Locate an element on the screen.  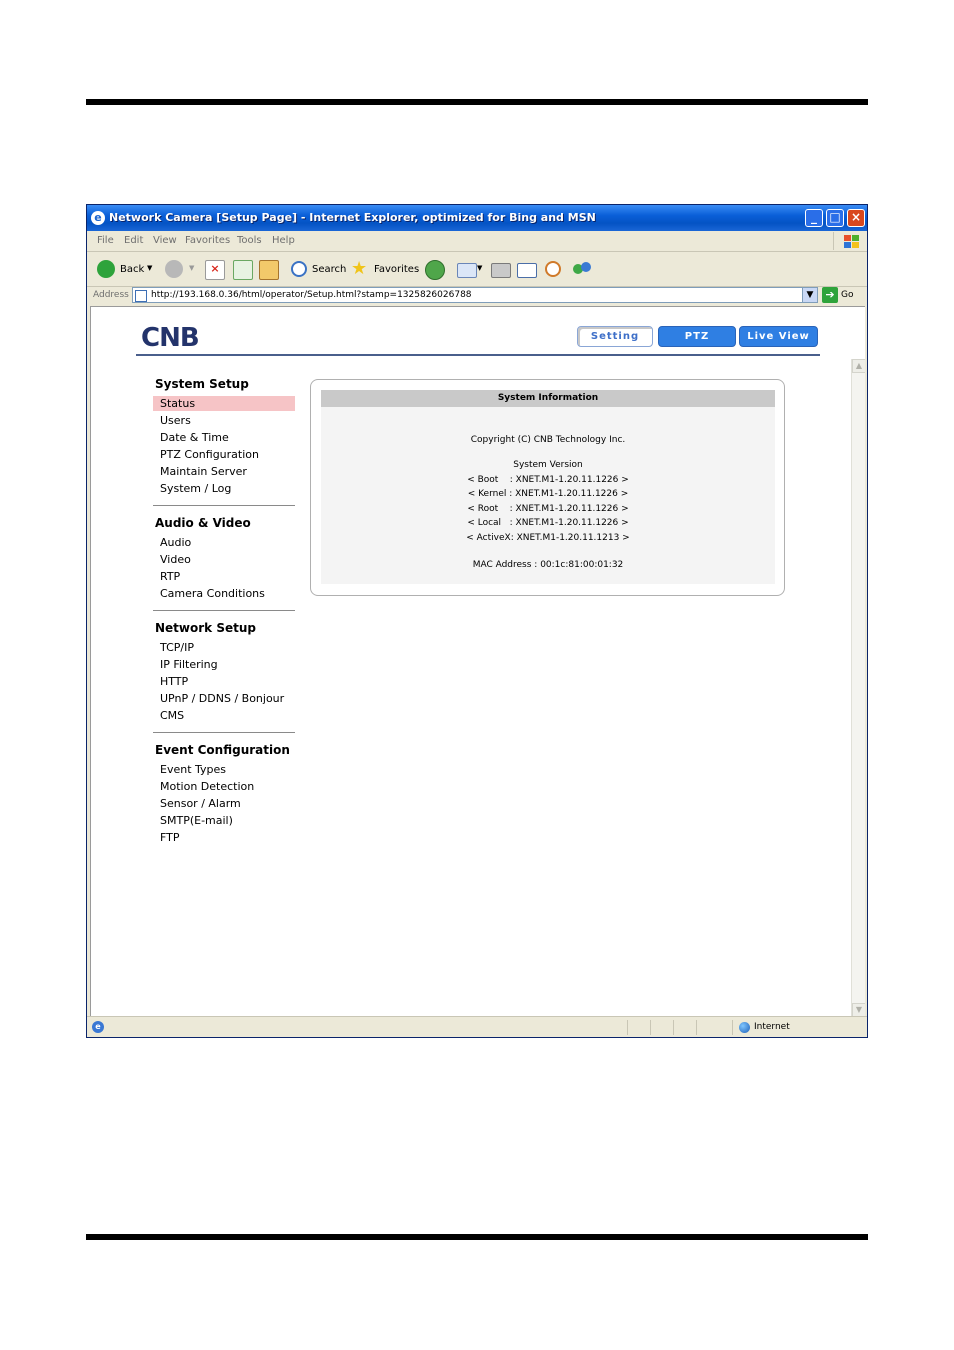
nav-item-sensor-alarm: Sensor / Alarm is located at coordinates (224, 803).